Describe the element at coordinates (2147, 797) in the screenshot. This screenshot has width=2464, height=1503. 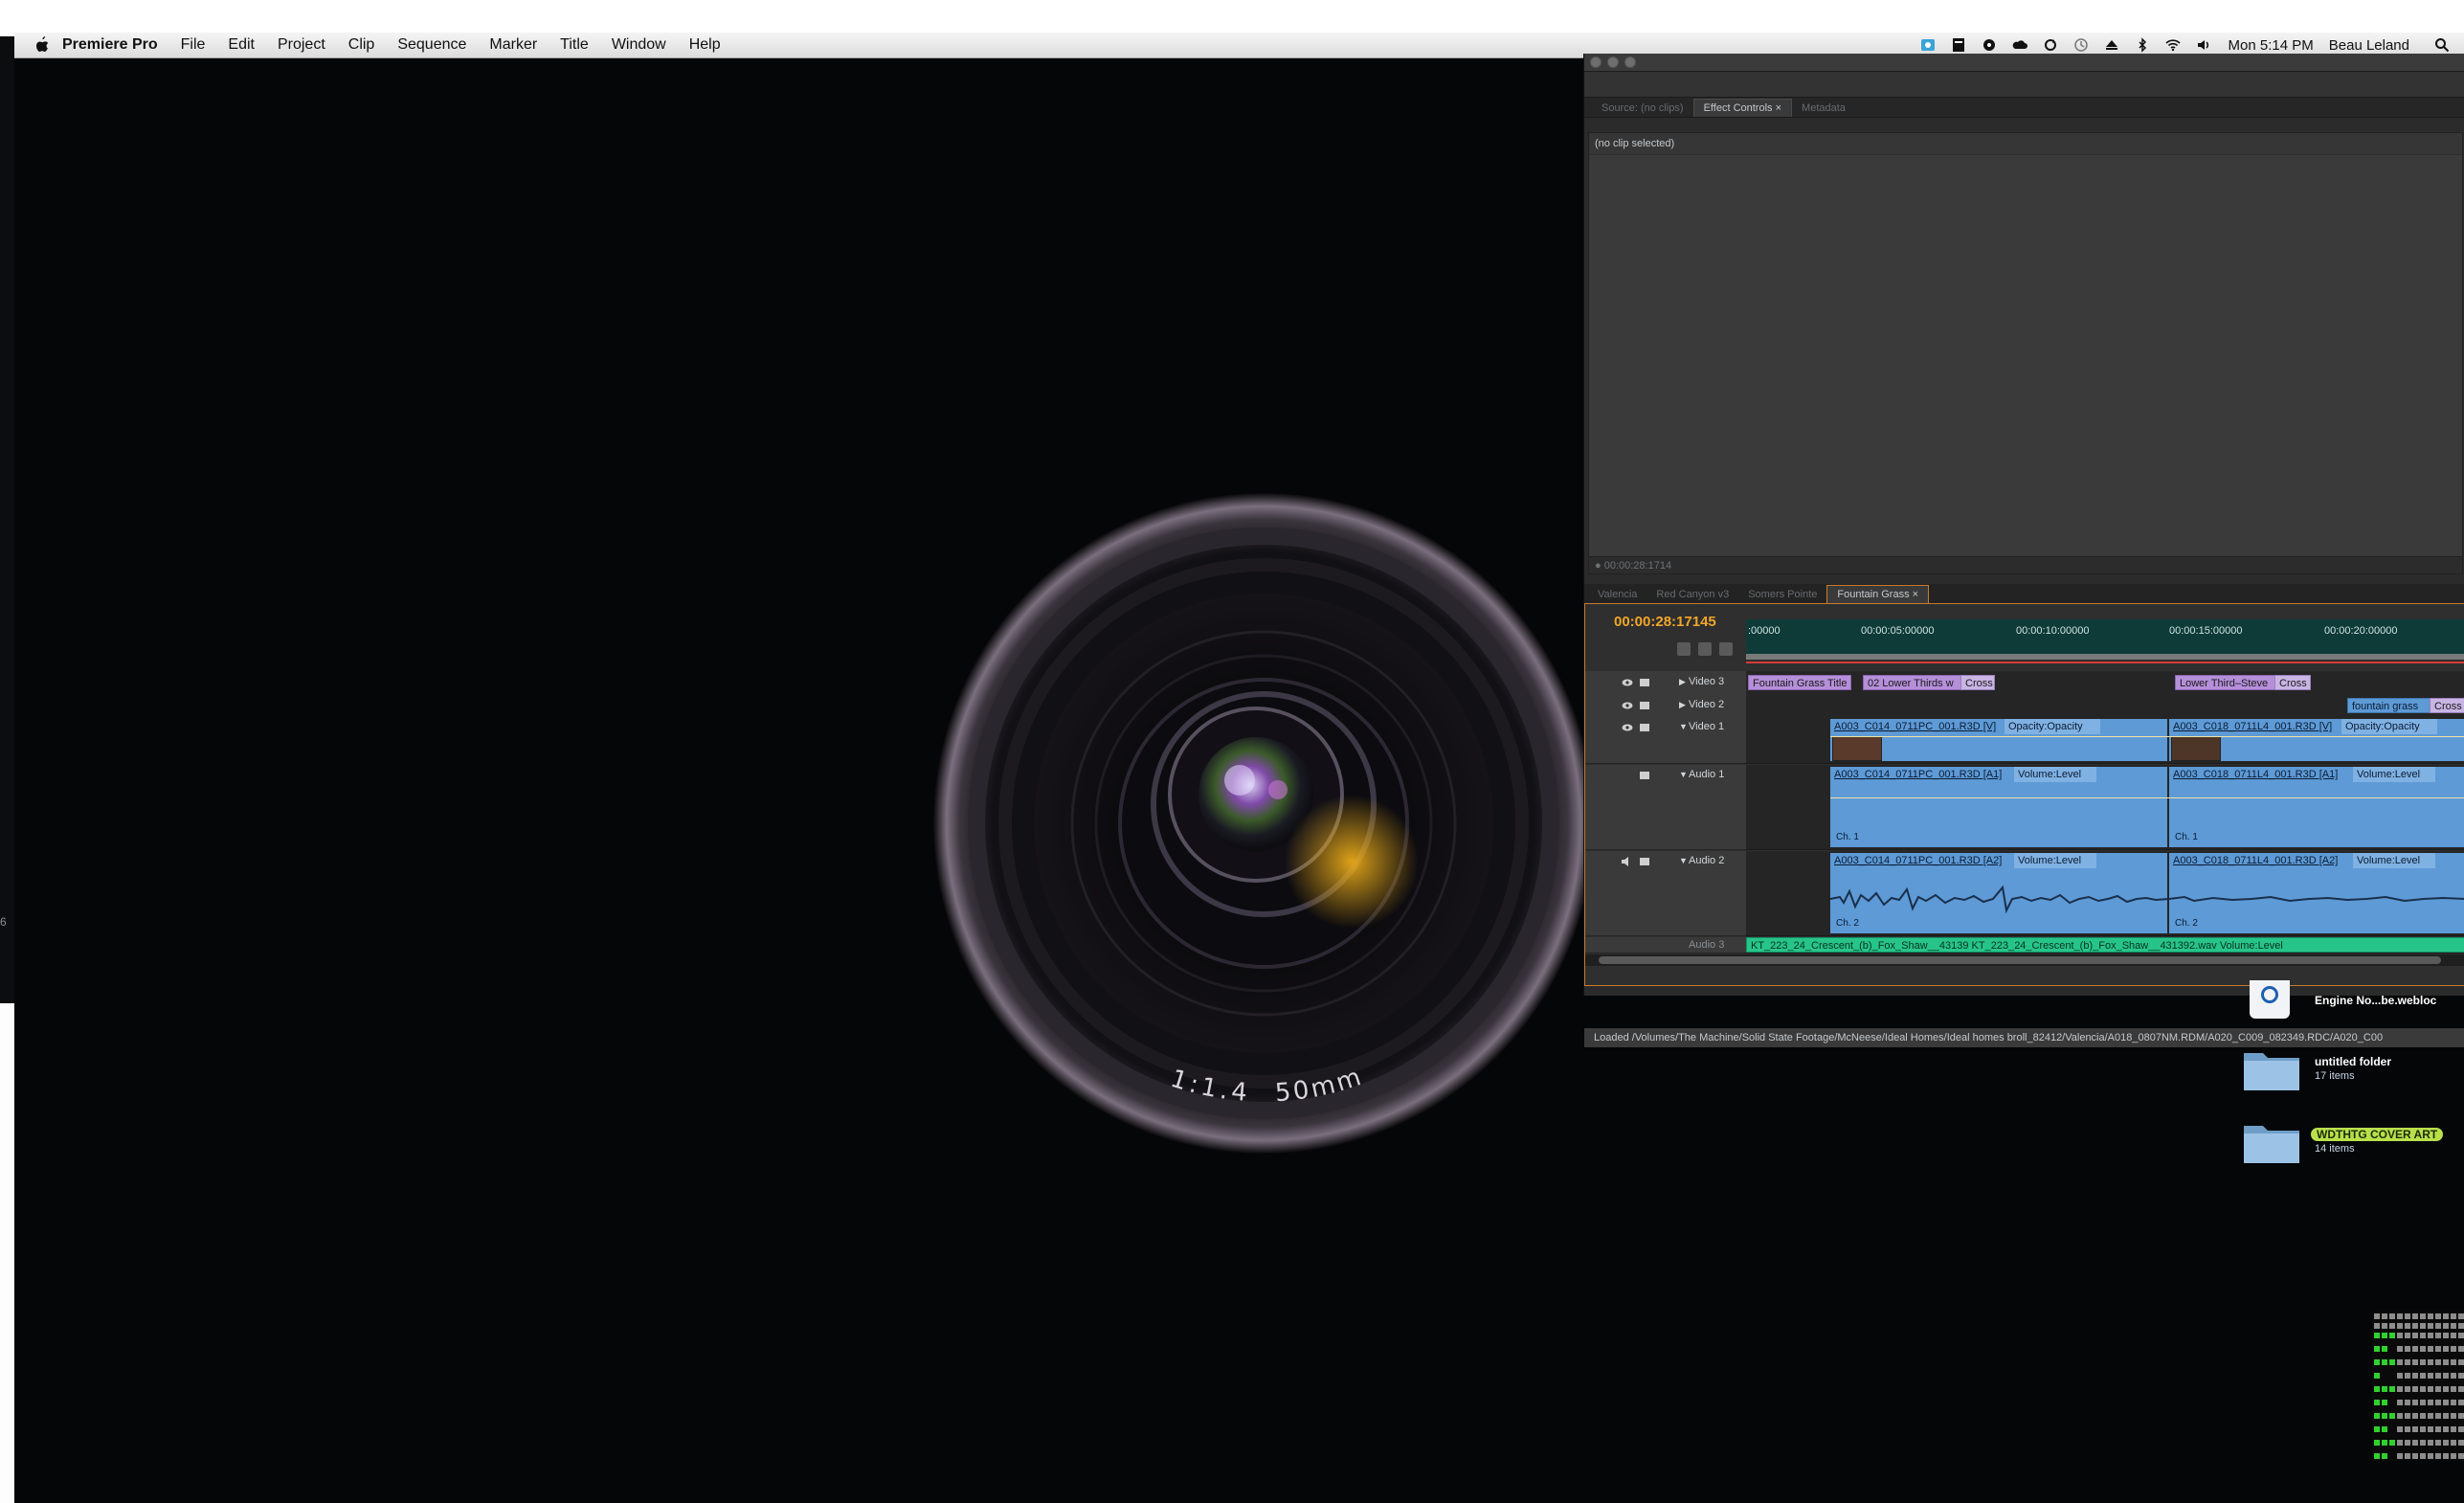
I see `volume-line` at that location.